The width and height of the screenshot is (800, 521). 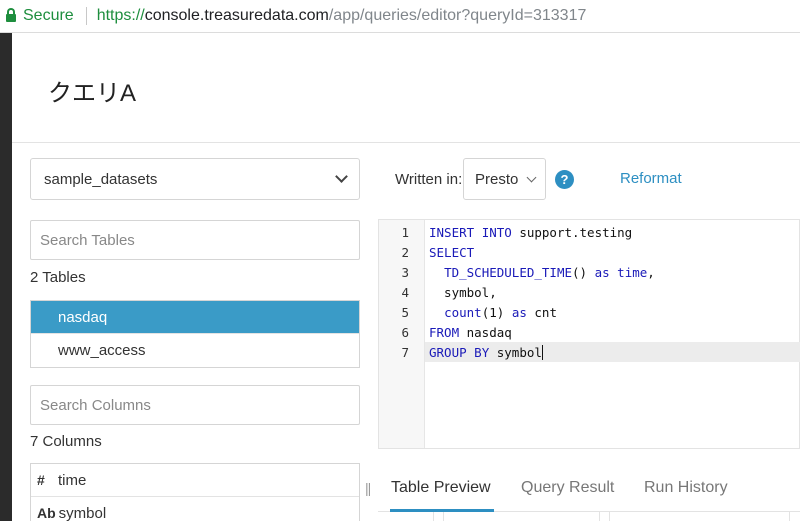 What do you see at coordinates (195, 317) in the screenshot?
I see `table-item-nasdaq: nasdaq` at bounding box center [195, 317].